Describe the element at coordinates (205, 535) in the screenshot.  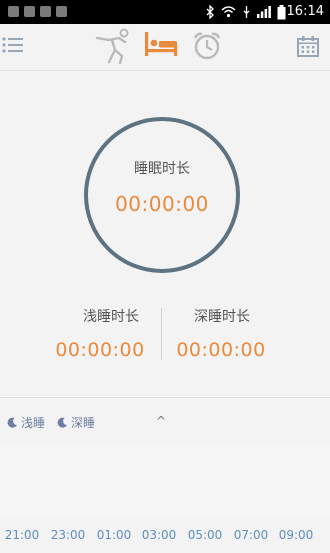
I see `timeline-tick: 05:00` at that location.